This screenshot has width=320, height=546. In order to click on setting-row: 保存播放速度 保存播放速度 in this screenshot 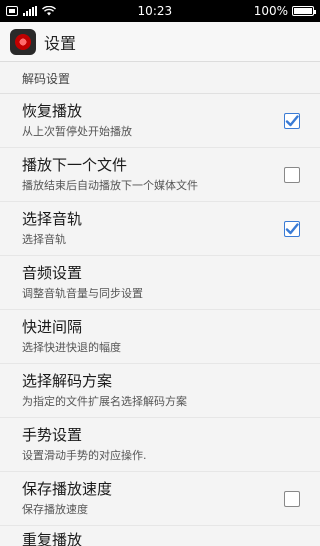, I will do `click(160, 499)`.